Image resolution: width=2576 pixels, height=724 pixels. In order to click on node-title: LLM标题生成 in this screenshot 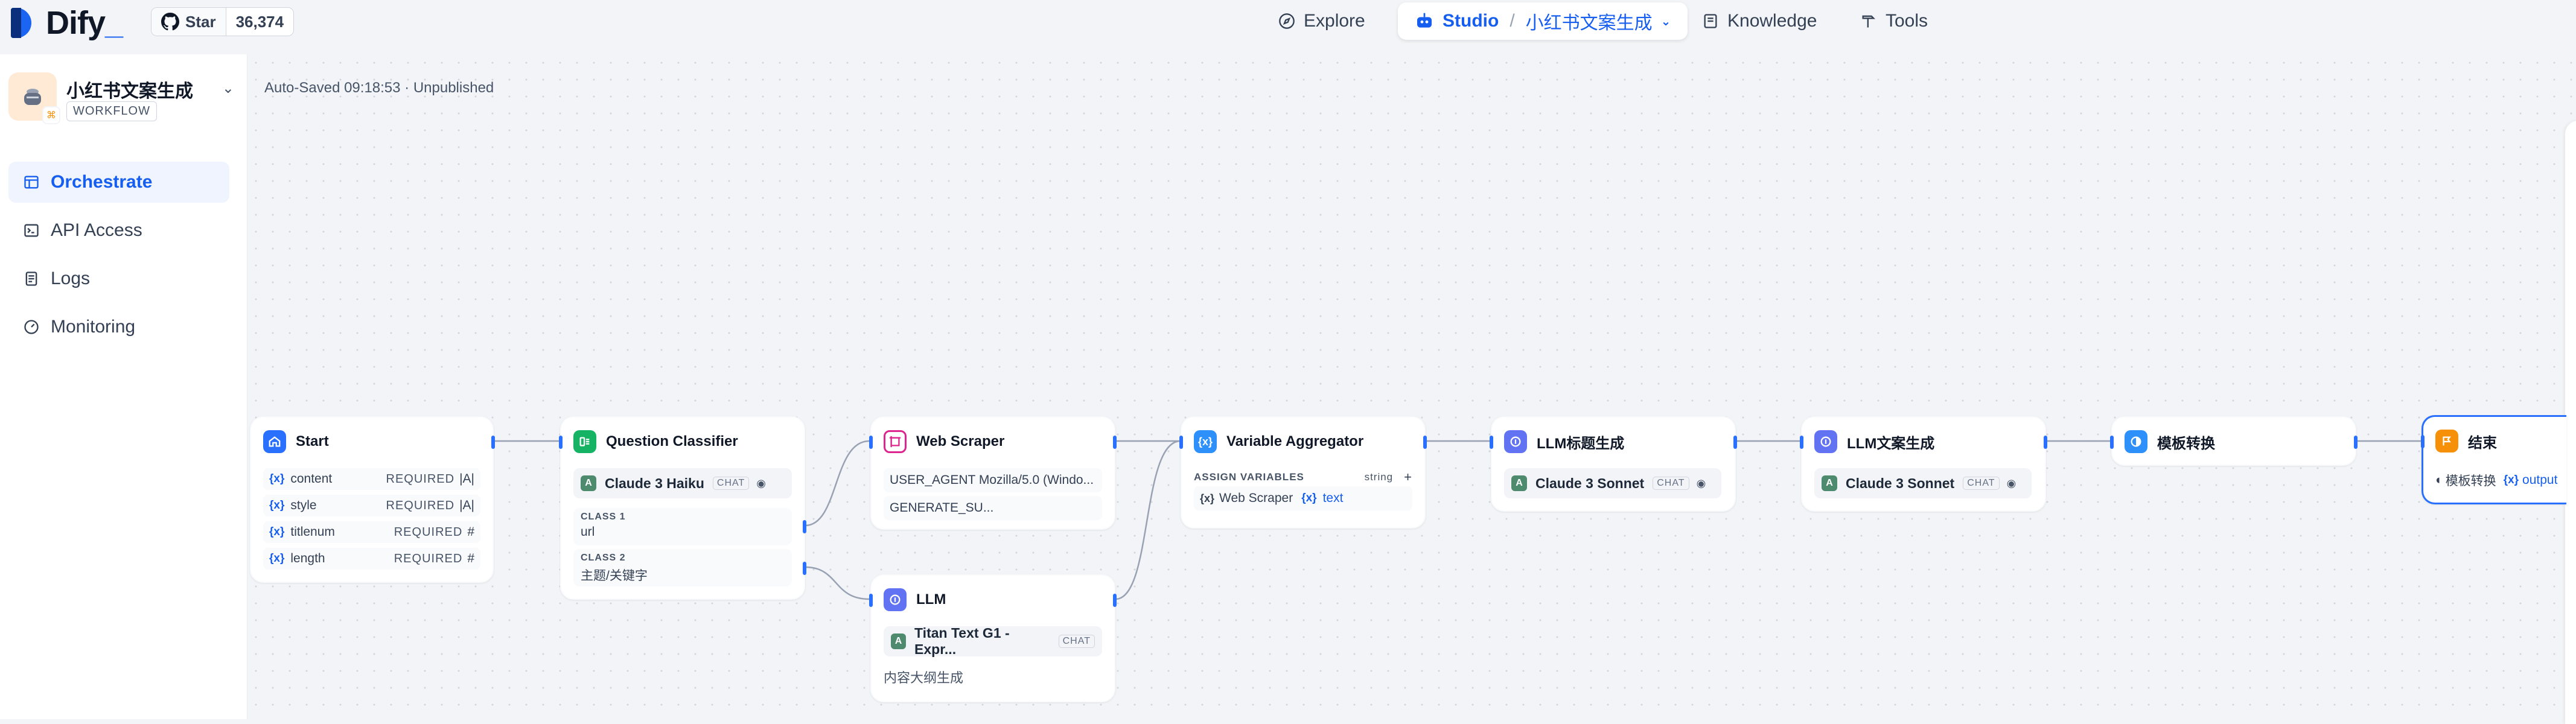, I will do `click(1581, 444)`.